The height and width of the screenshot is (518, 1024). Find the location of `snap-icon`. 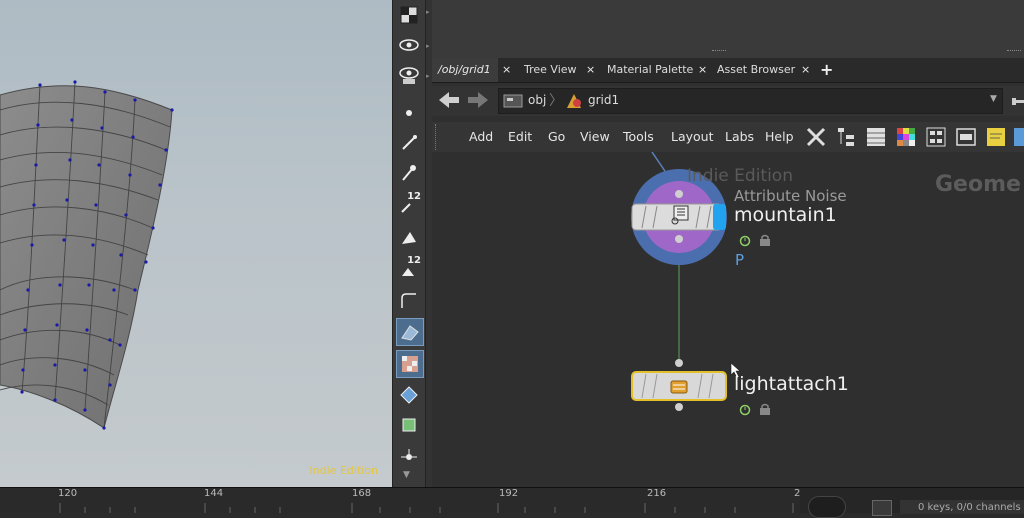

snap-icon is located at coordinates (409, 395).